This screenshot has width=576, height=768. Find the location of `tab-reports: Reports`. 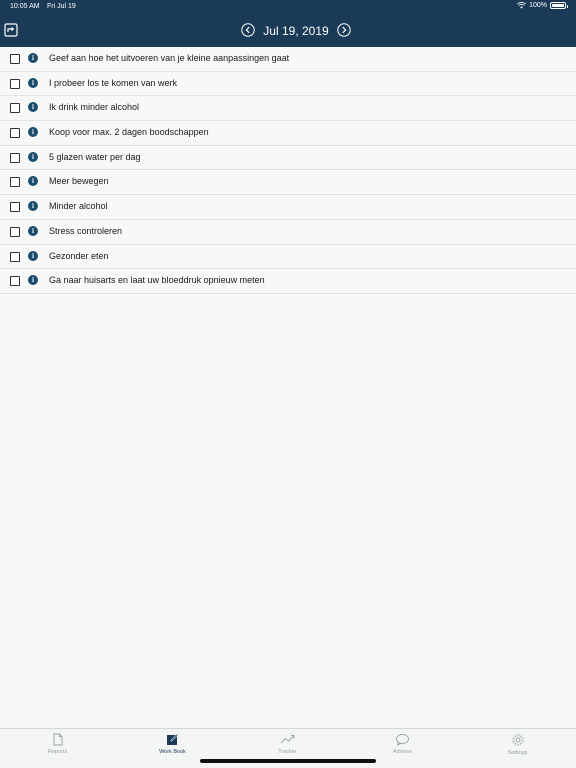

tab-reports: Reports is located at coordinates (57, 747).